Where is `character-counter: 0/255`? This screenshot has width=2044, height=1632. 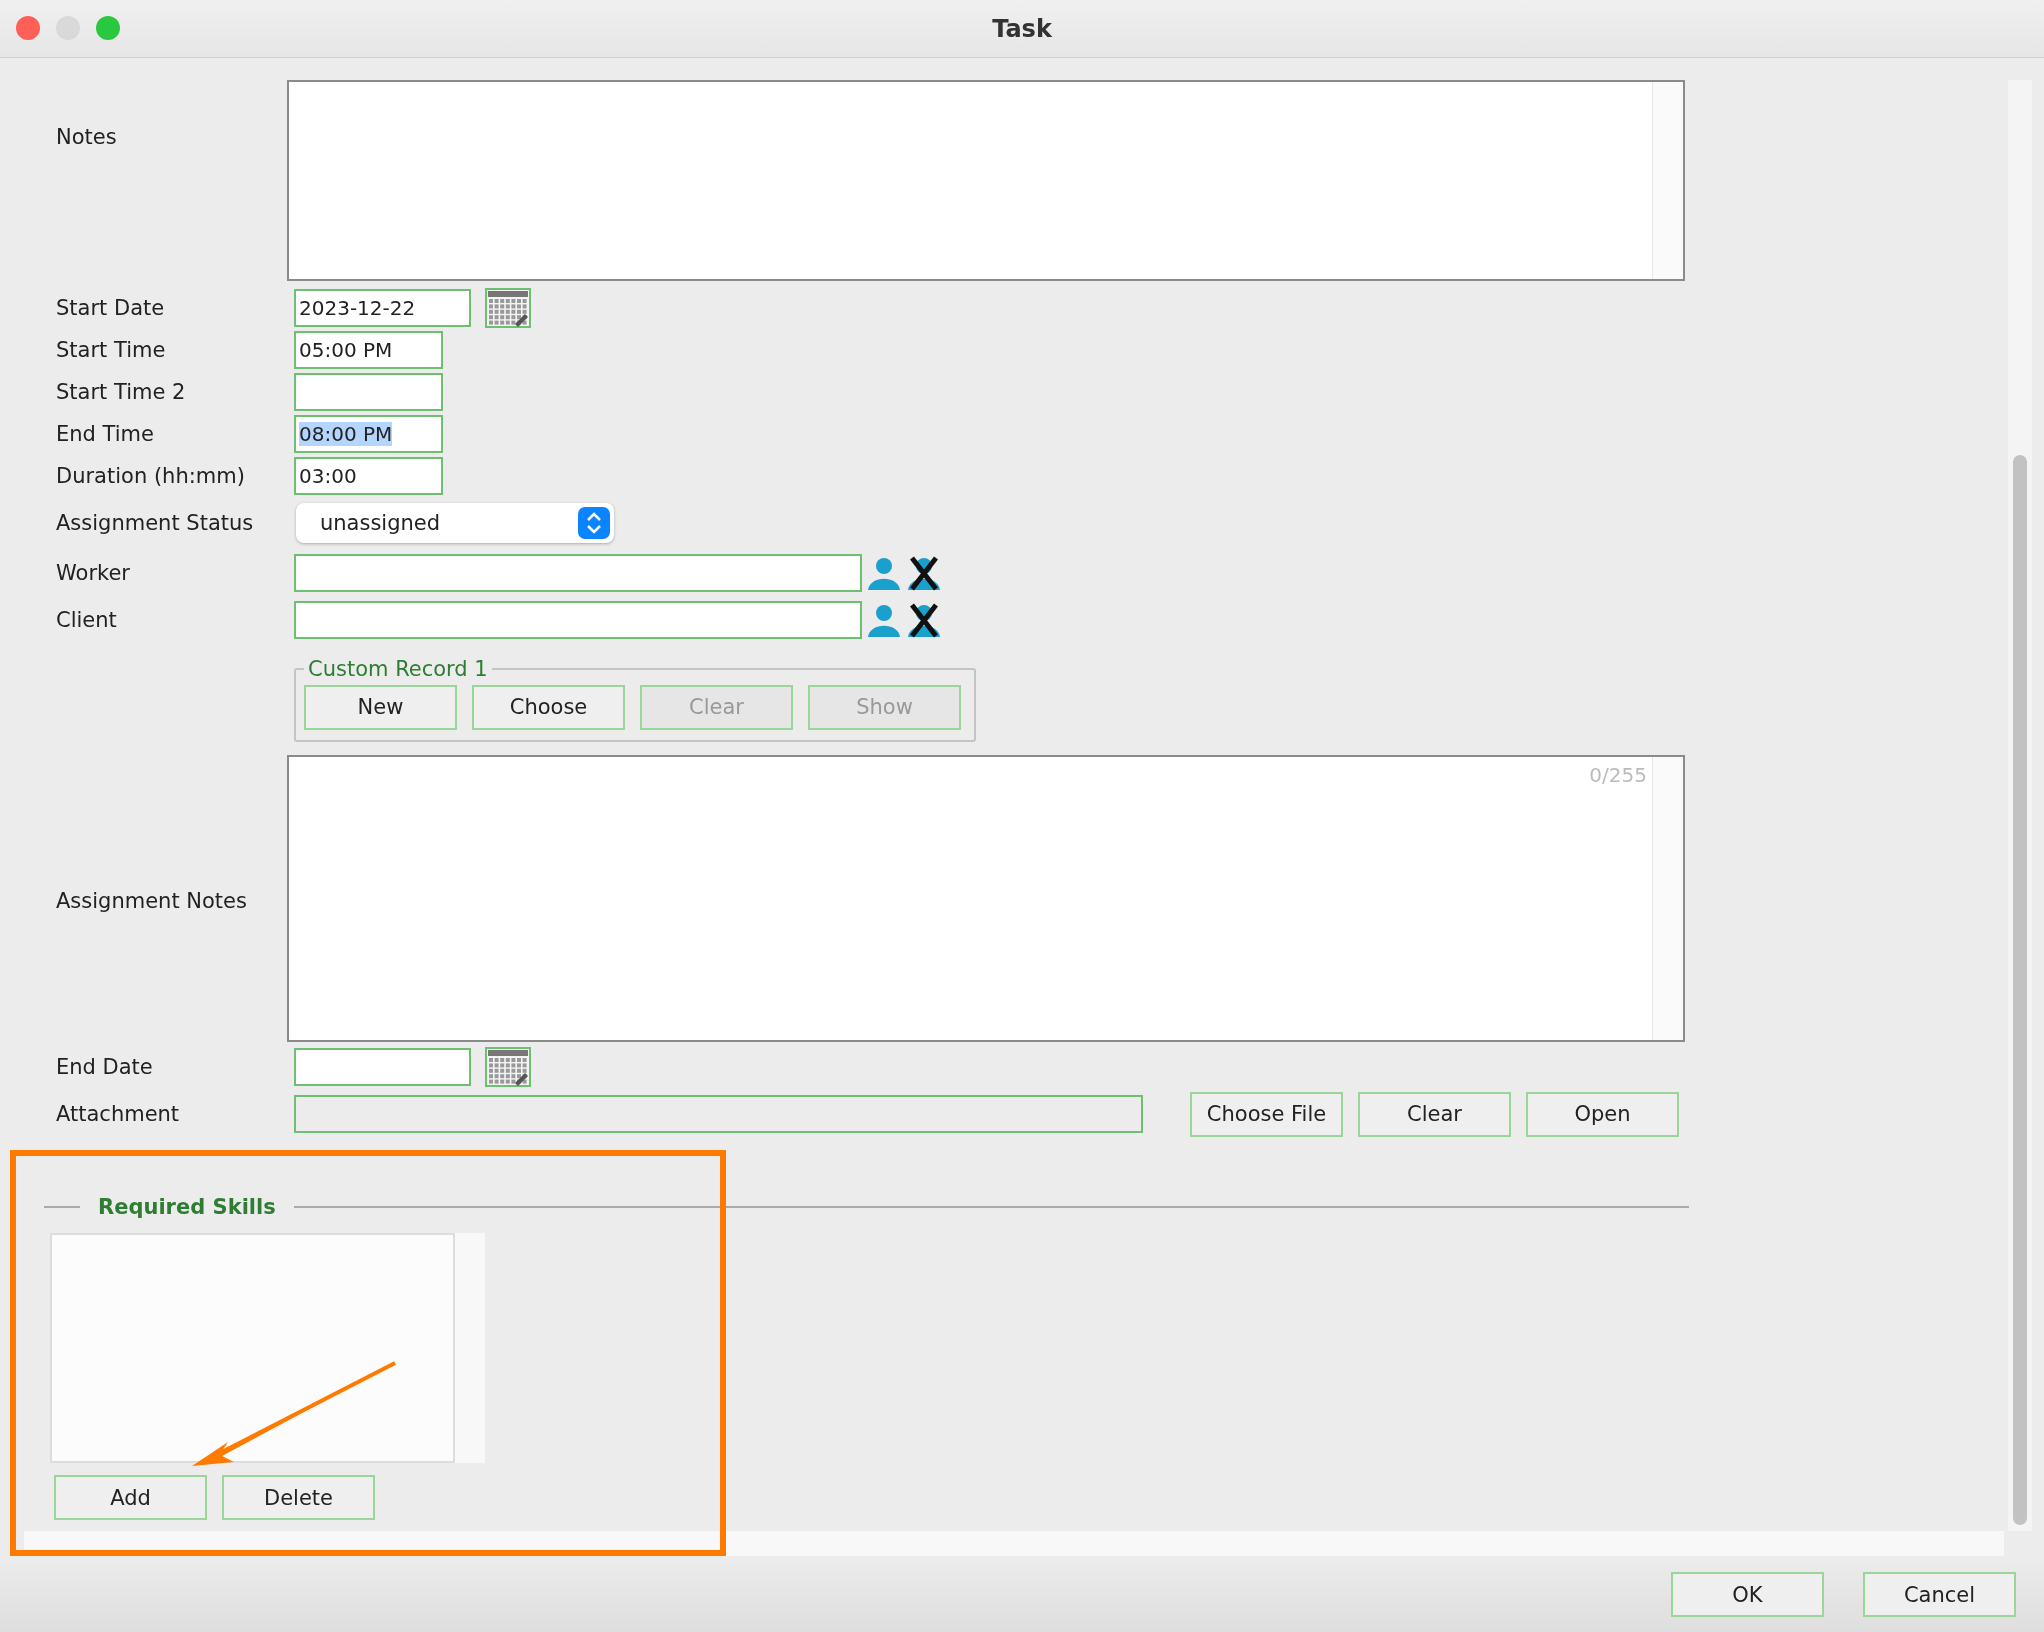
character-counter: 0/255 is located at coordinates (1618, 775).